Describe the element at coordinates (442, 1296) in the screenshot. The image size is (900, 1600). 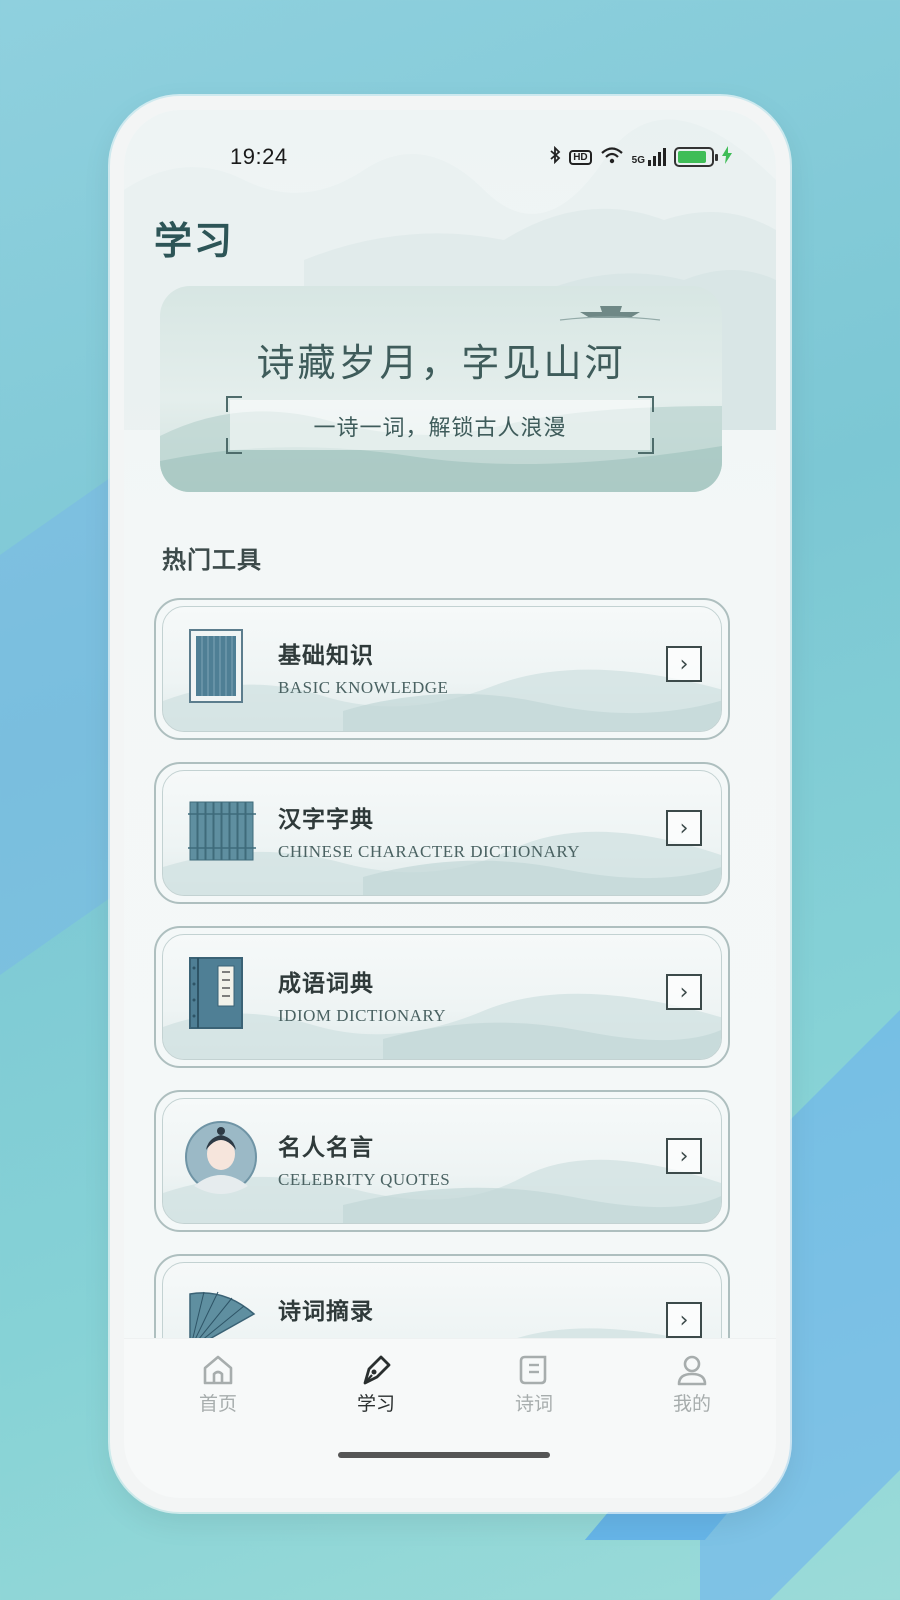
I see `tool-card-poetry-excerpts: 诗词摘录 ›` at that location.